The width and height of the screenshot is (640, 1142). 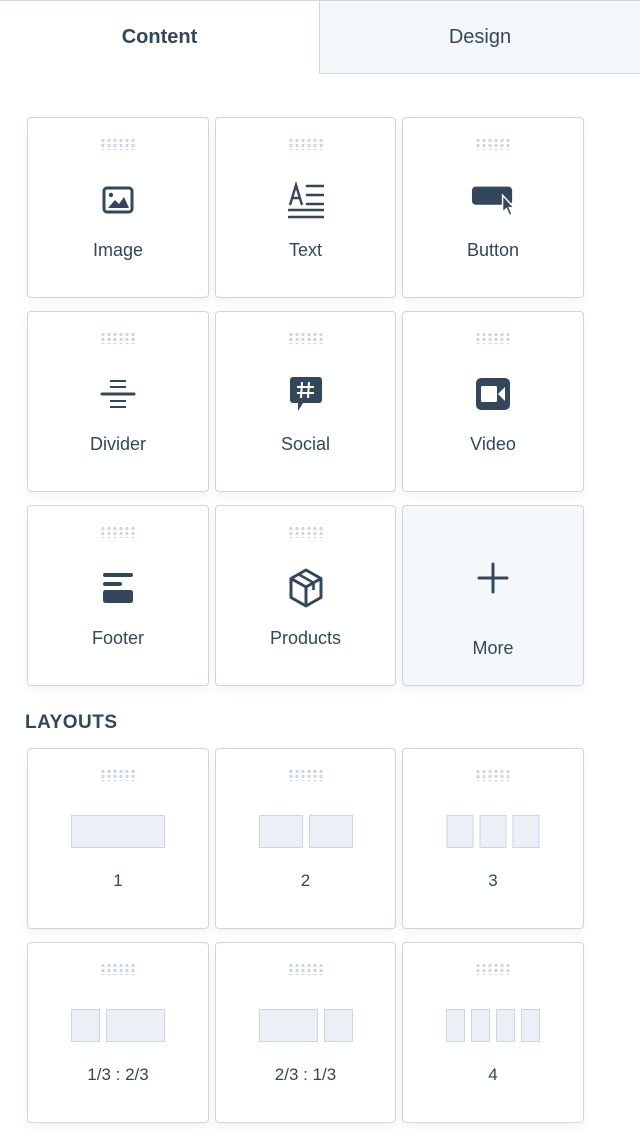 I want to click on module-image: Image, so click(x=118, y=207).